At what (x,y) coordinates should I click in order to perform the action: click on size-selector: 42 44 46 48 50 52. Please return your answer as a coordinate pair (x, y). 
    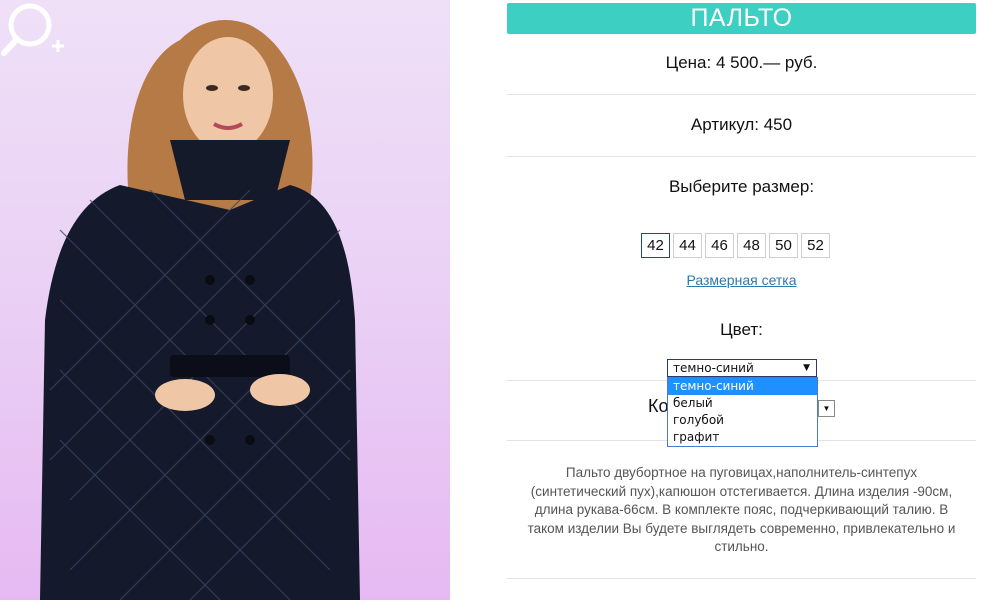
    Looking at the image, I should click on (735, 245).